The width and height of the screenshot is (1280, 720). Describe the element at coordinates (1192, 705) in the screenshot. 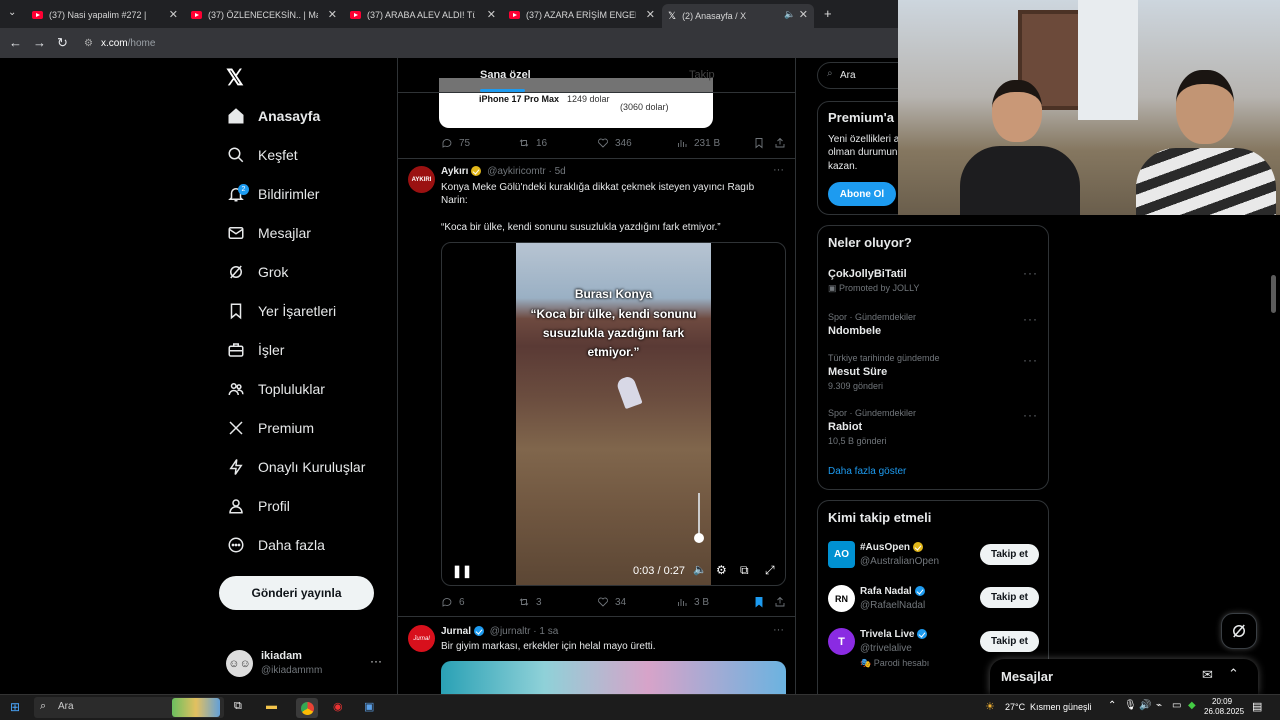

I see `tray-app-icon: ◆` at that location.